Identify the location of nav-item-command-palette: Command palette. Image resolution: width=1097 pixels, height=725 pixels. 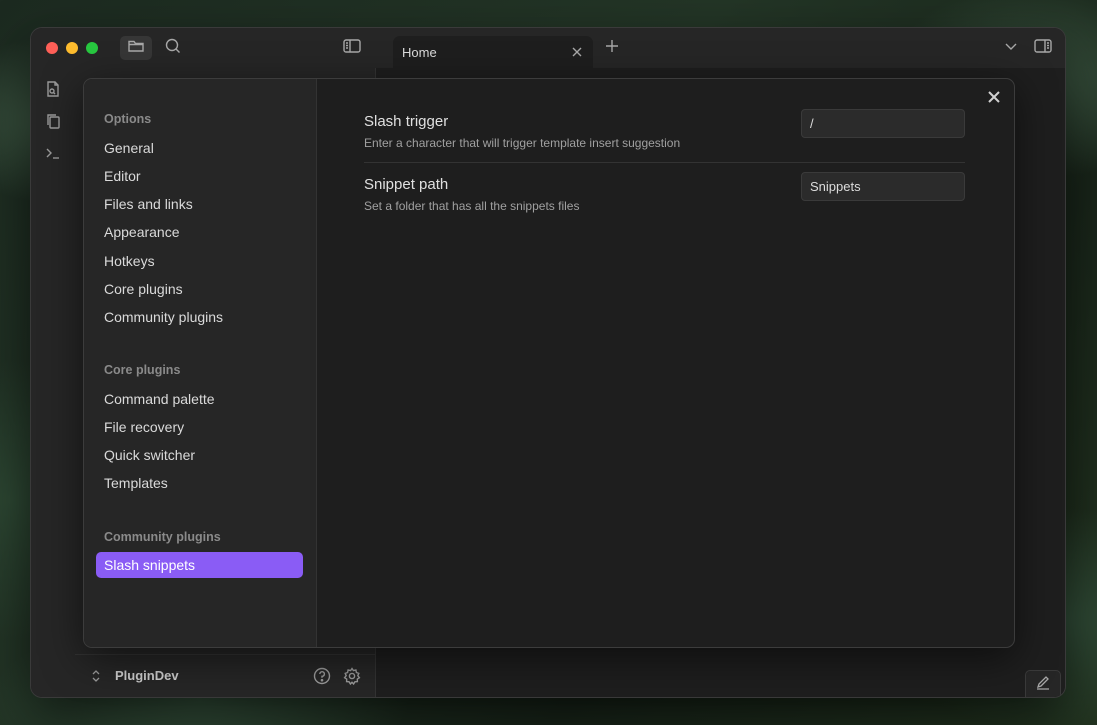
(199, 399).